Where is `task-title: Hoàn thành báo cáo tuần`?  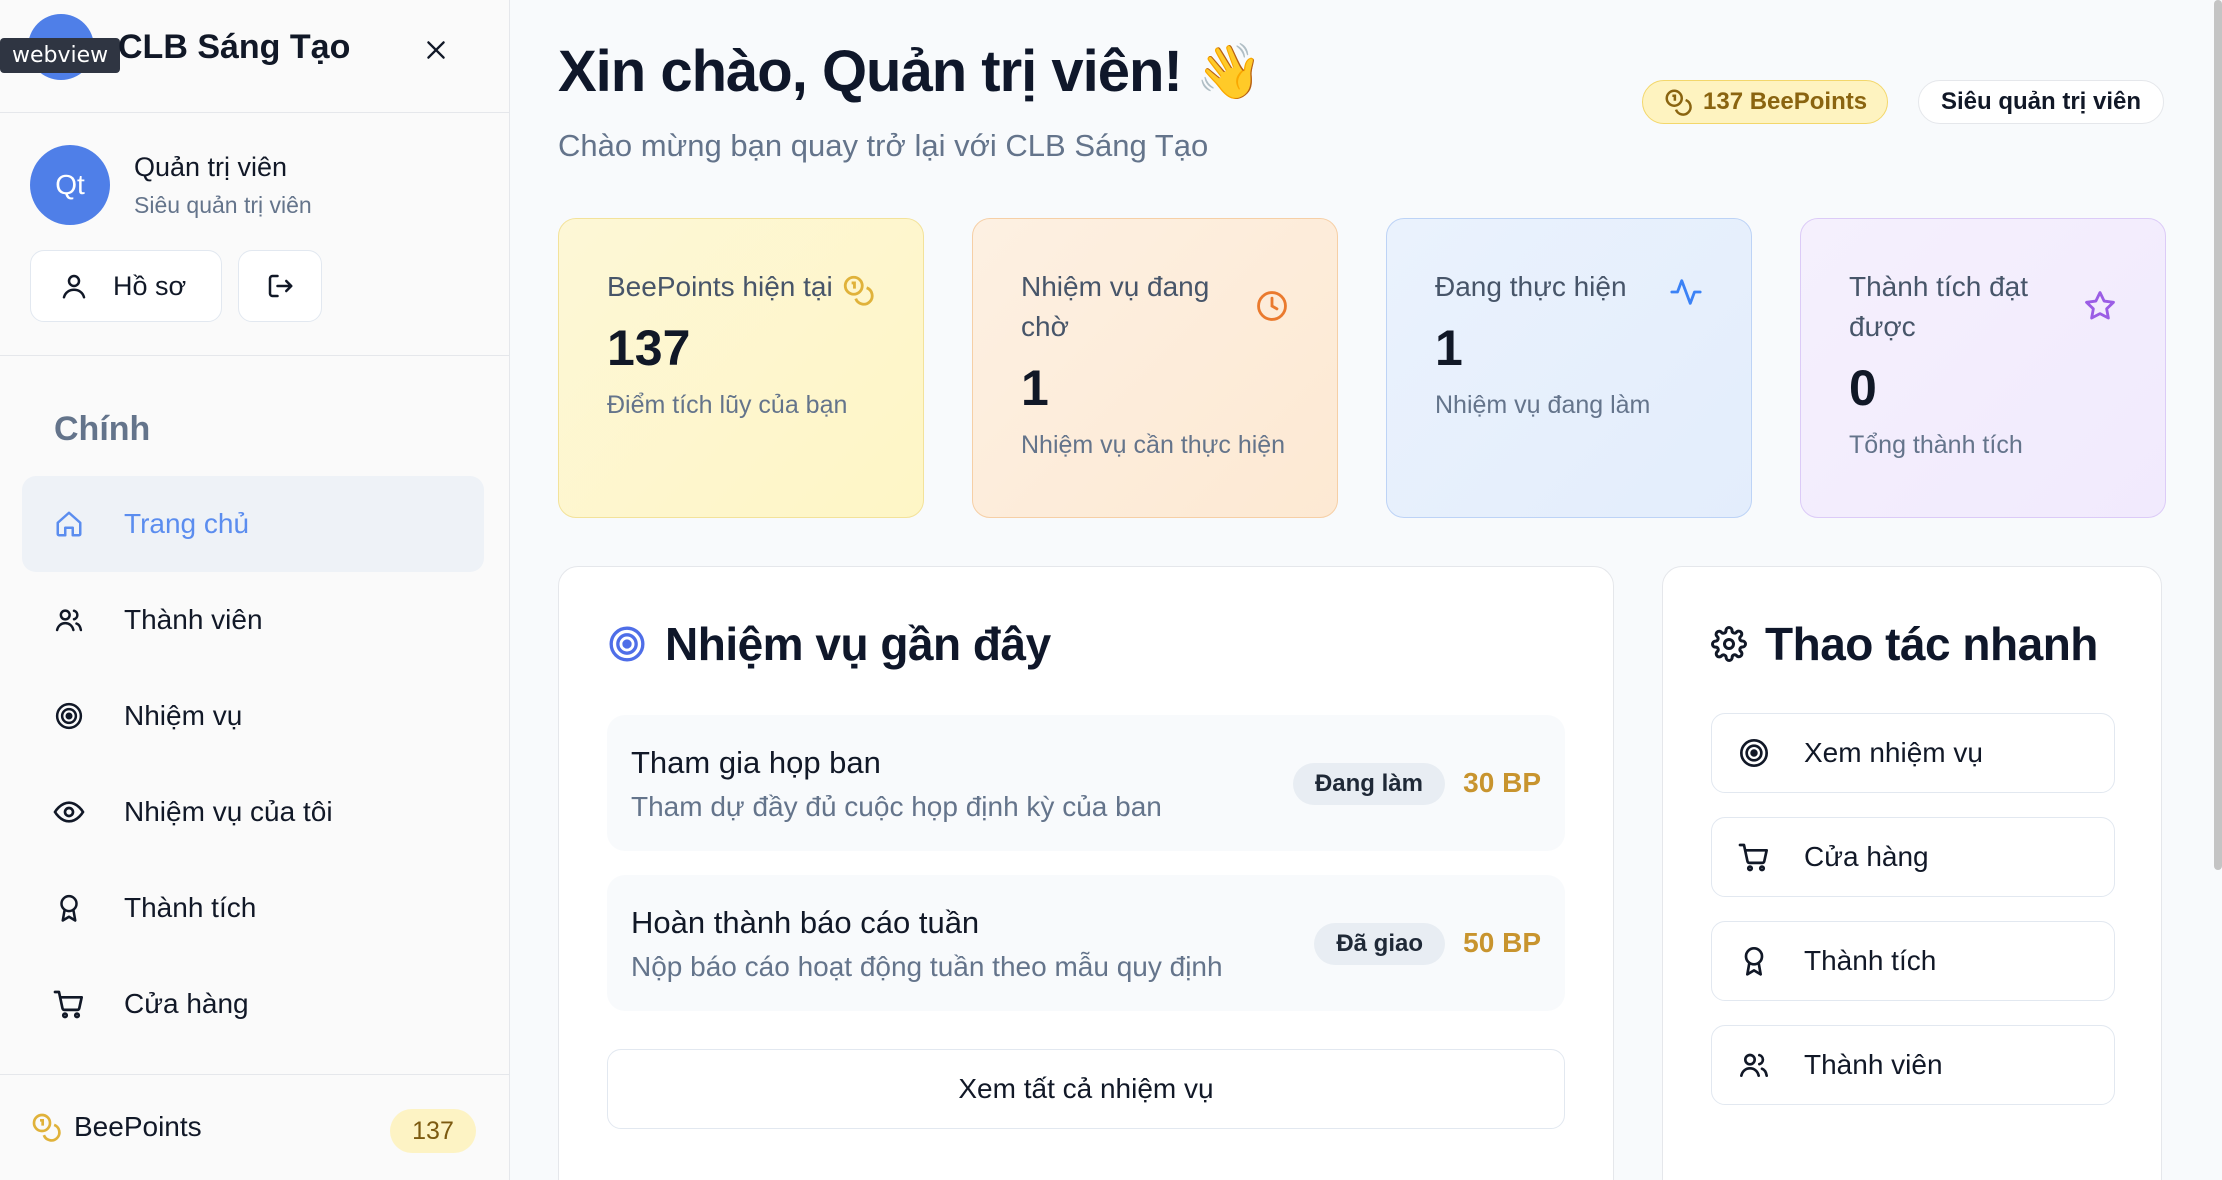 task-title: Hoàn thành báo cáo tuần is located at coordinates (805, 922).